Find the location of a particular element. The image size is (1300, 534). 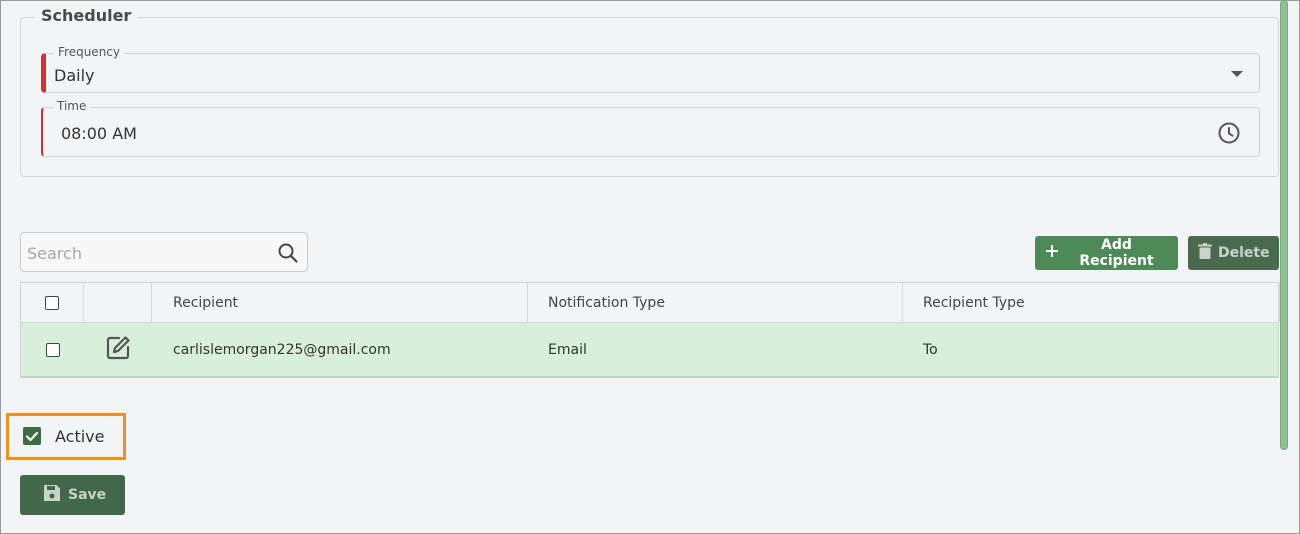

save-button: Save is located at coordinates (72, 495).